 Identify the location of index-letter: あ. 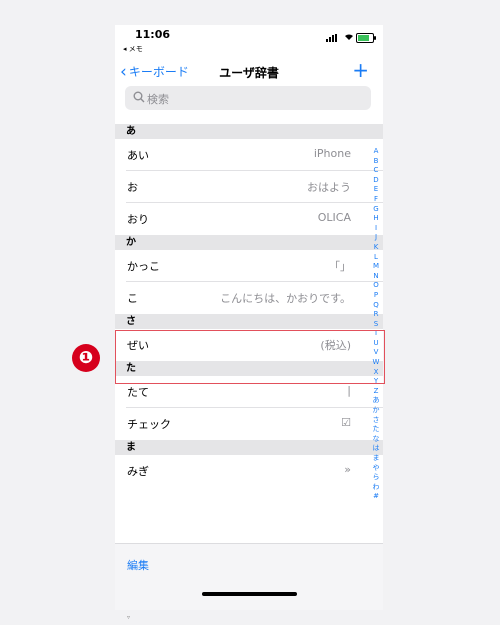
(376, 401).